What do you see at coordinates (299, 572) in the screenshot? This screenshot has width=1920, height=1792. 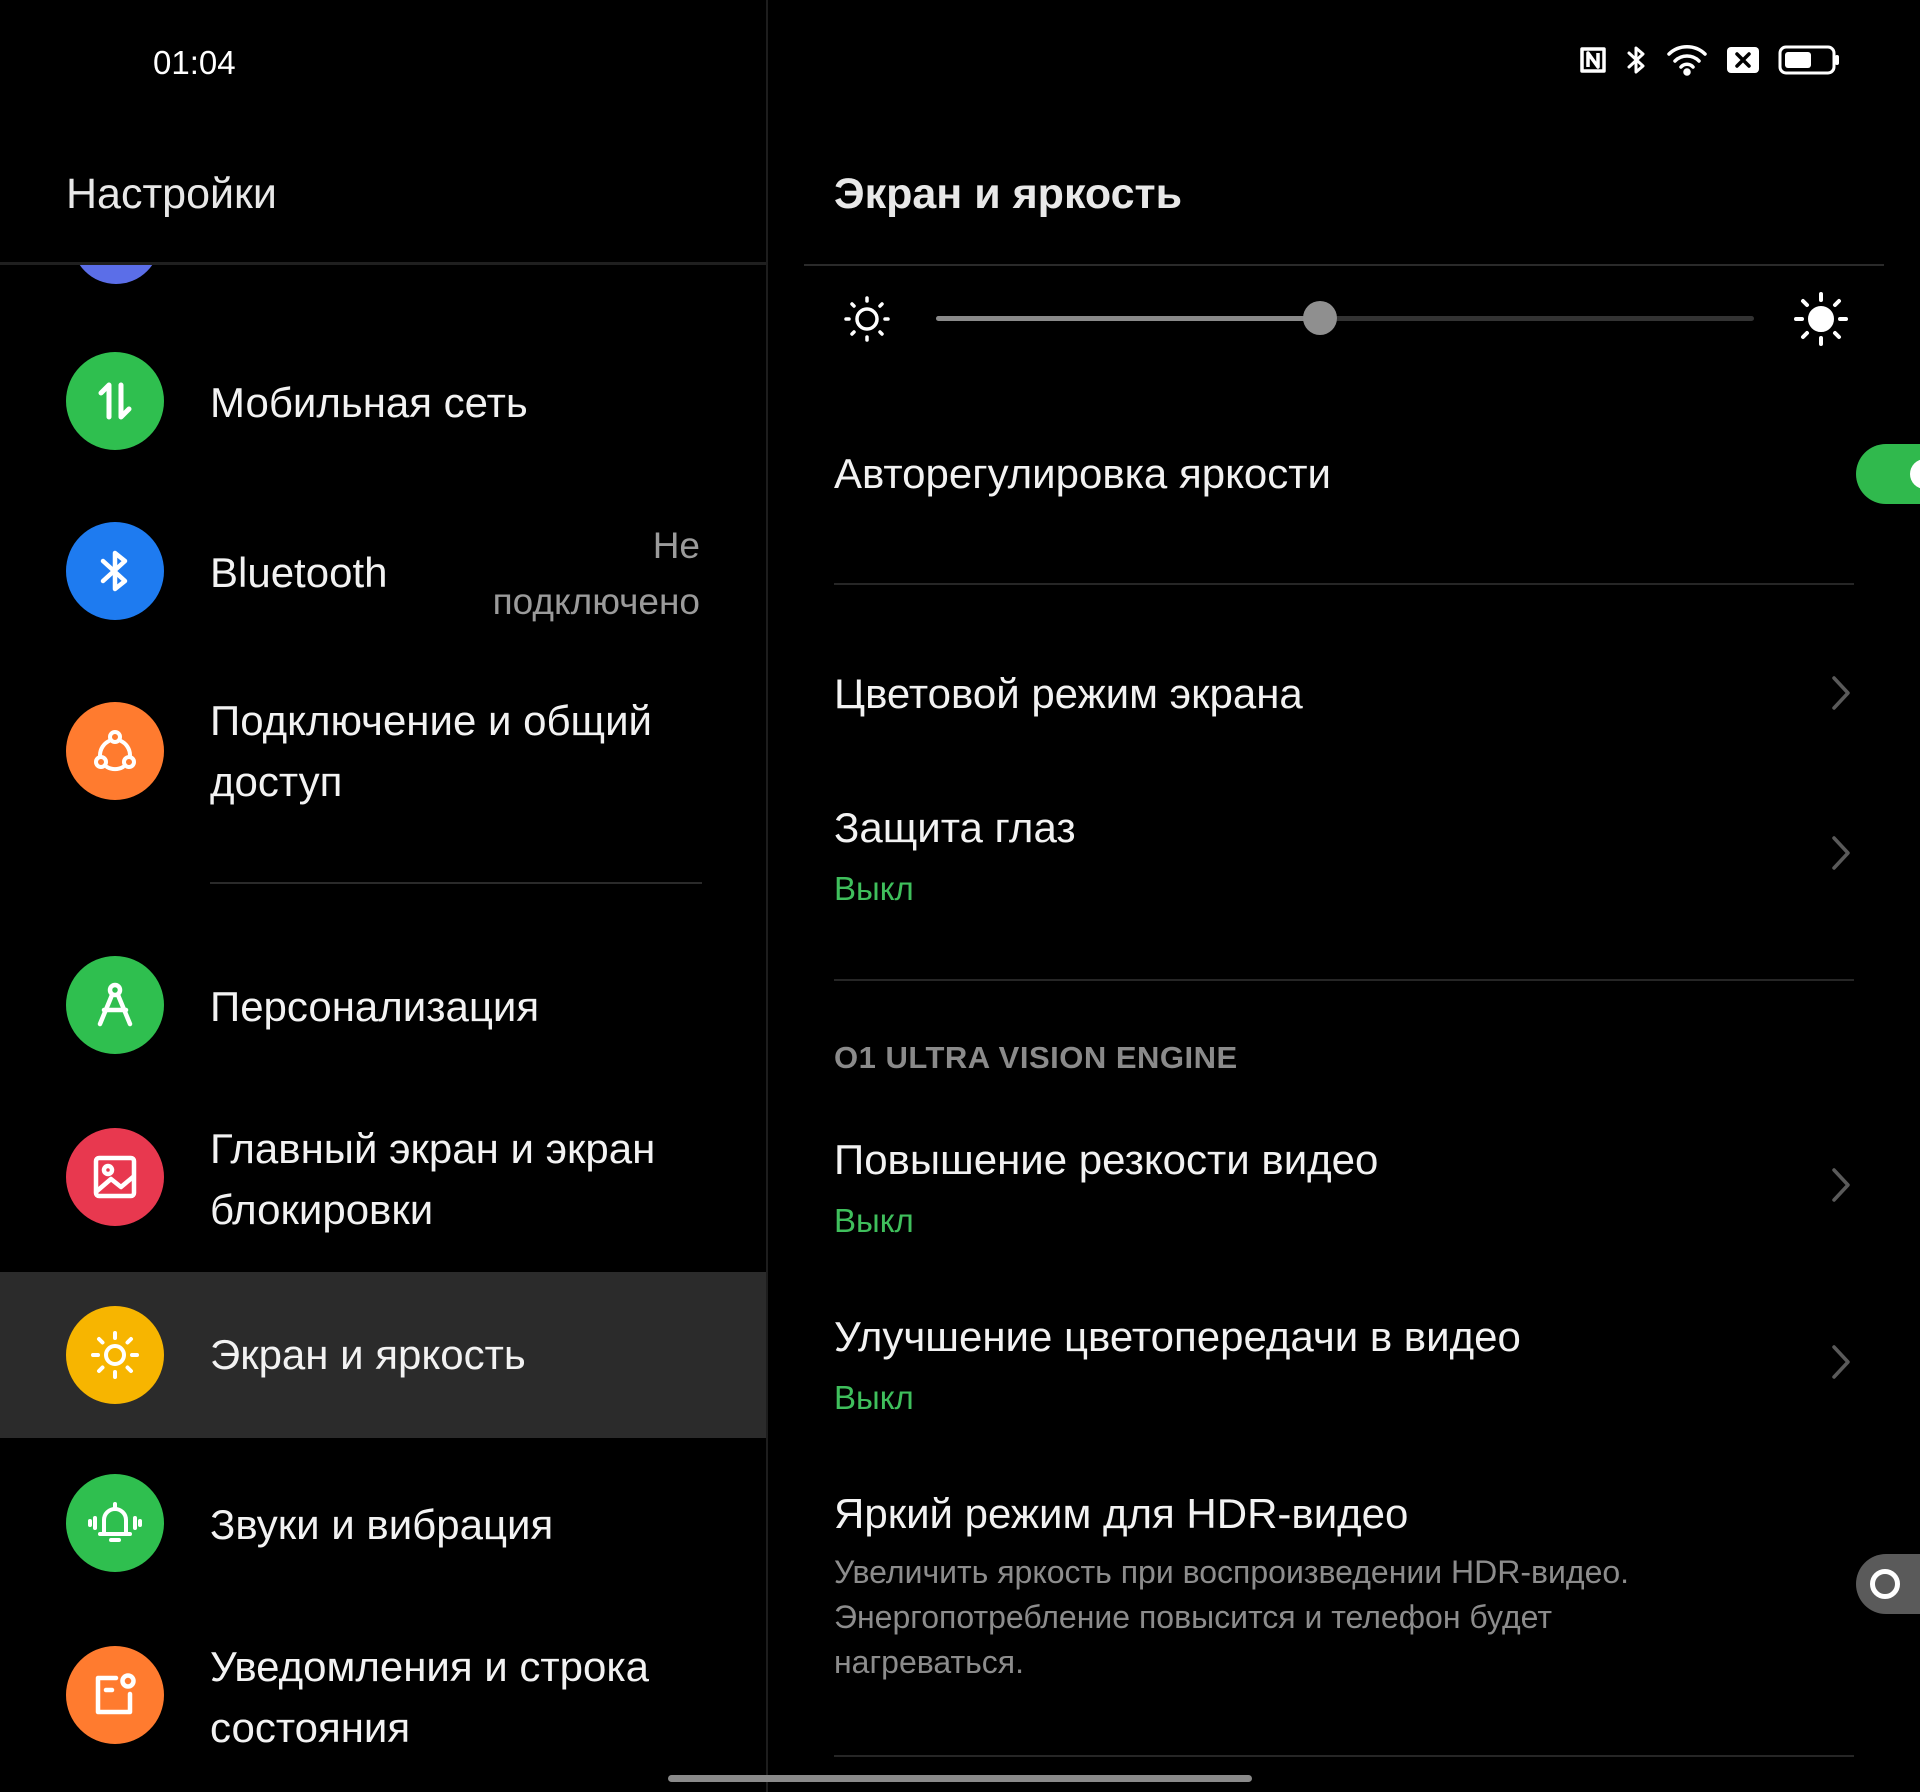 I see `sidebar-item-label: Bluetooth` at bounding box center [299, 572].